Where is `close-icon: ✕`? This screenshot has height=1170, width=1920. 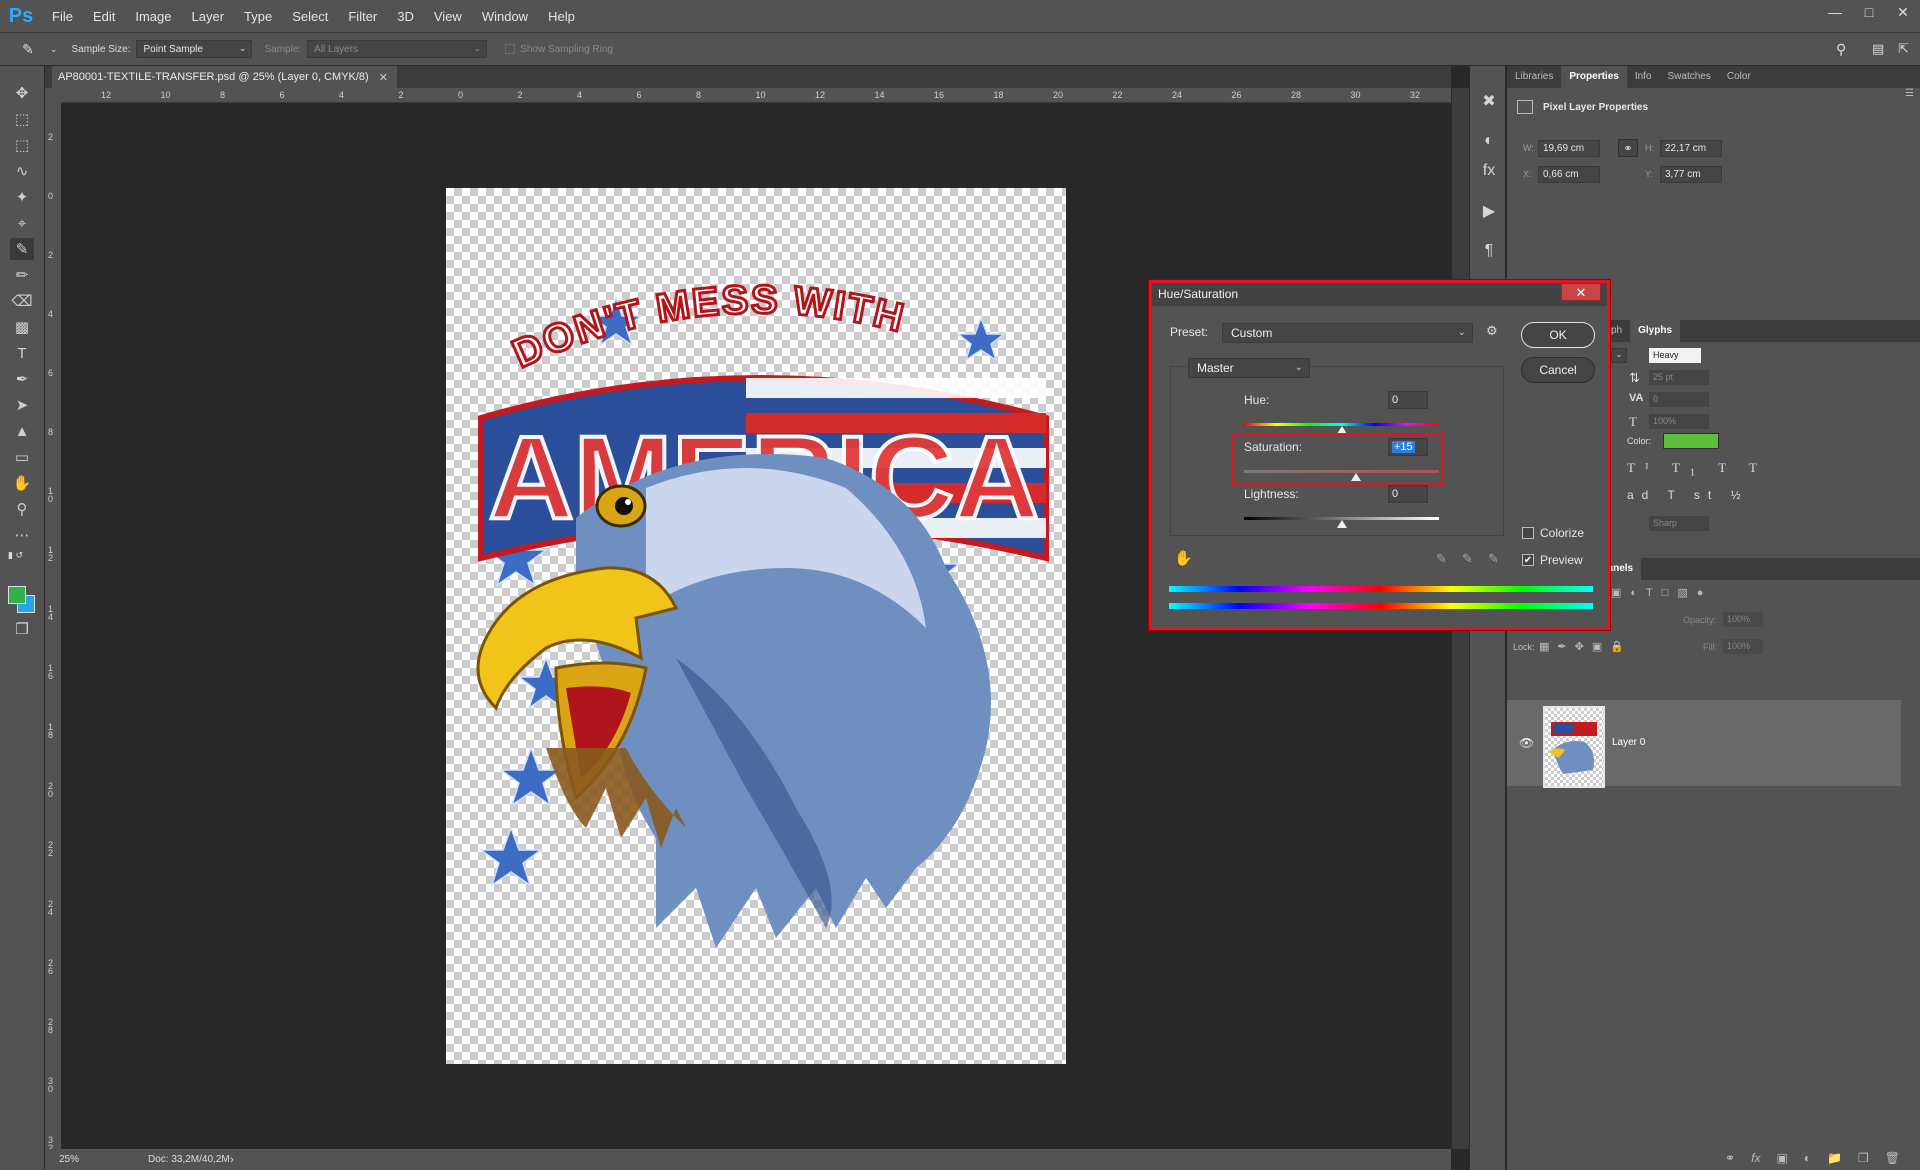
close-icon: ✕ is located at coordinates (1903, 12).